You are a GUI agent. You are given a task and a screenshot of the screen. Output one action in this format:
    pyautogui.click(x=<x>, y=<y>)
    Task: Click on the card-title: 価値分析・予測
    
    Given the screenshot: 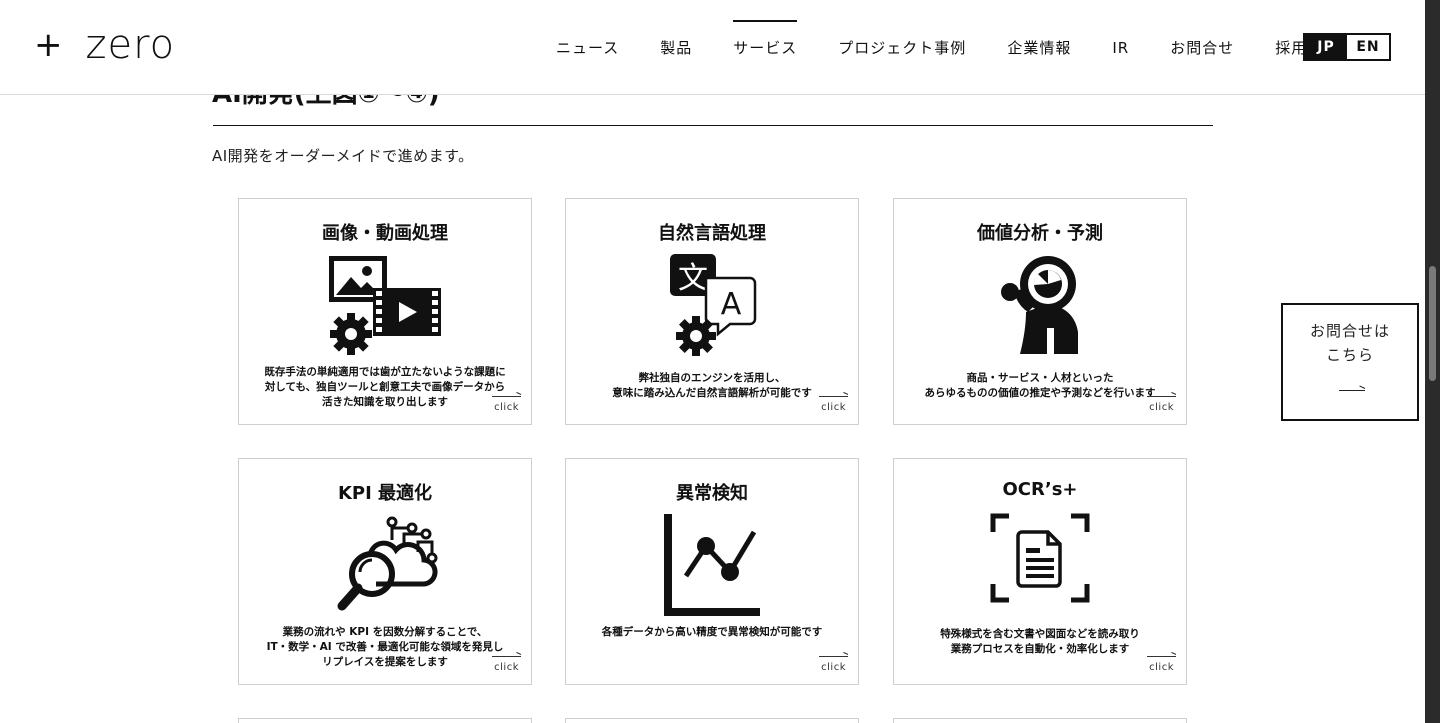 What is the action you would take?
    pyautogui.click(x=1040, y=233)
    